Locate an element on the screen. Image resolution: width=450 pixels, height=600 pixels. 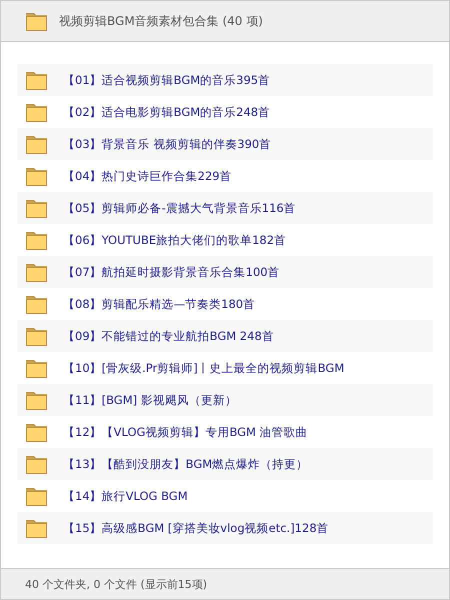
folder-item: 【08】剪辑配乐精选—节奏类180首 is located at coordinates (225, 304).